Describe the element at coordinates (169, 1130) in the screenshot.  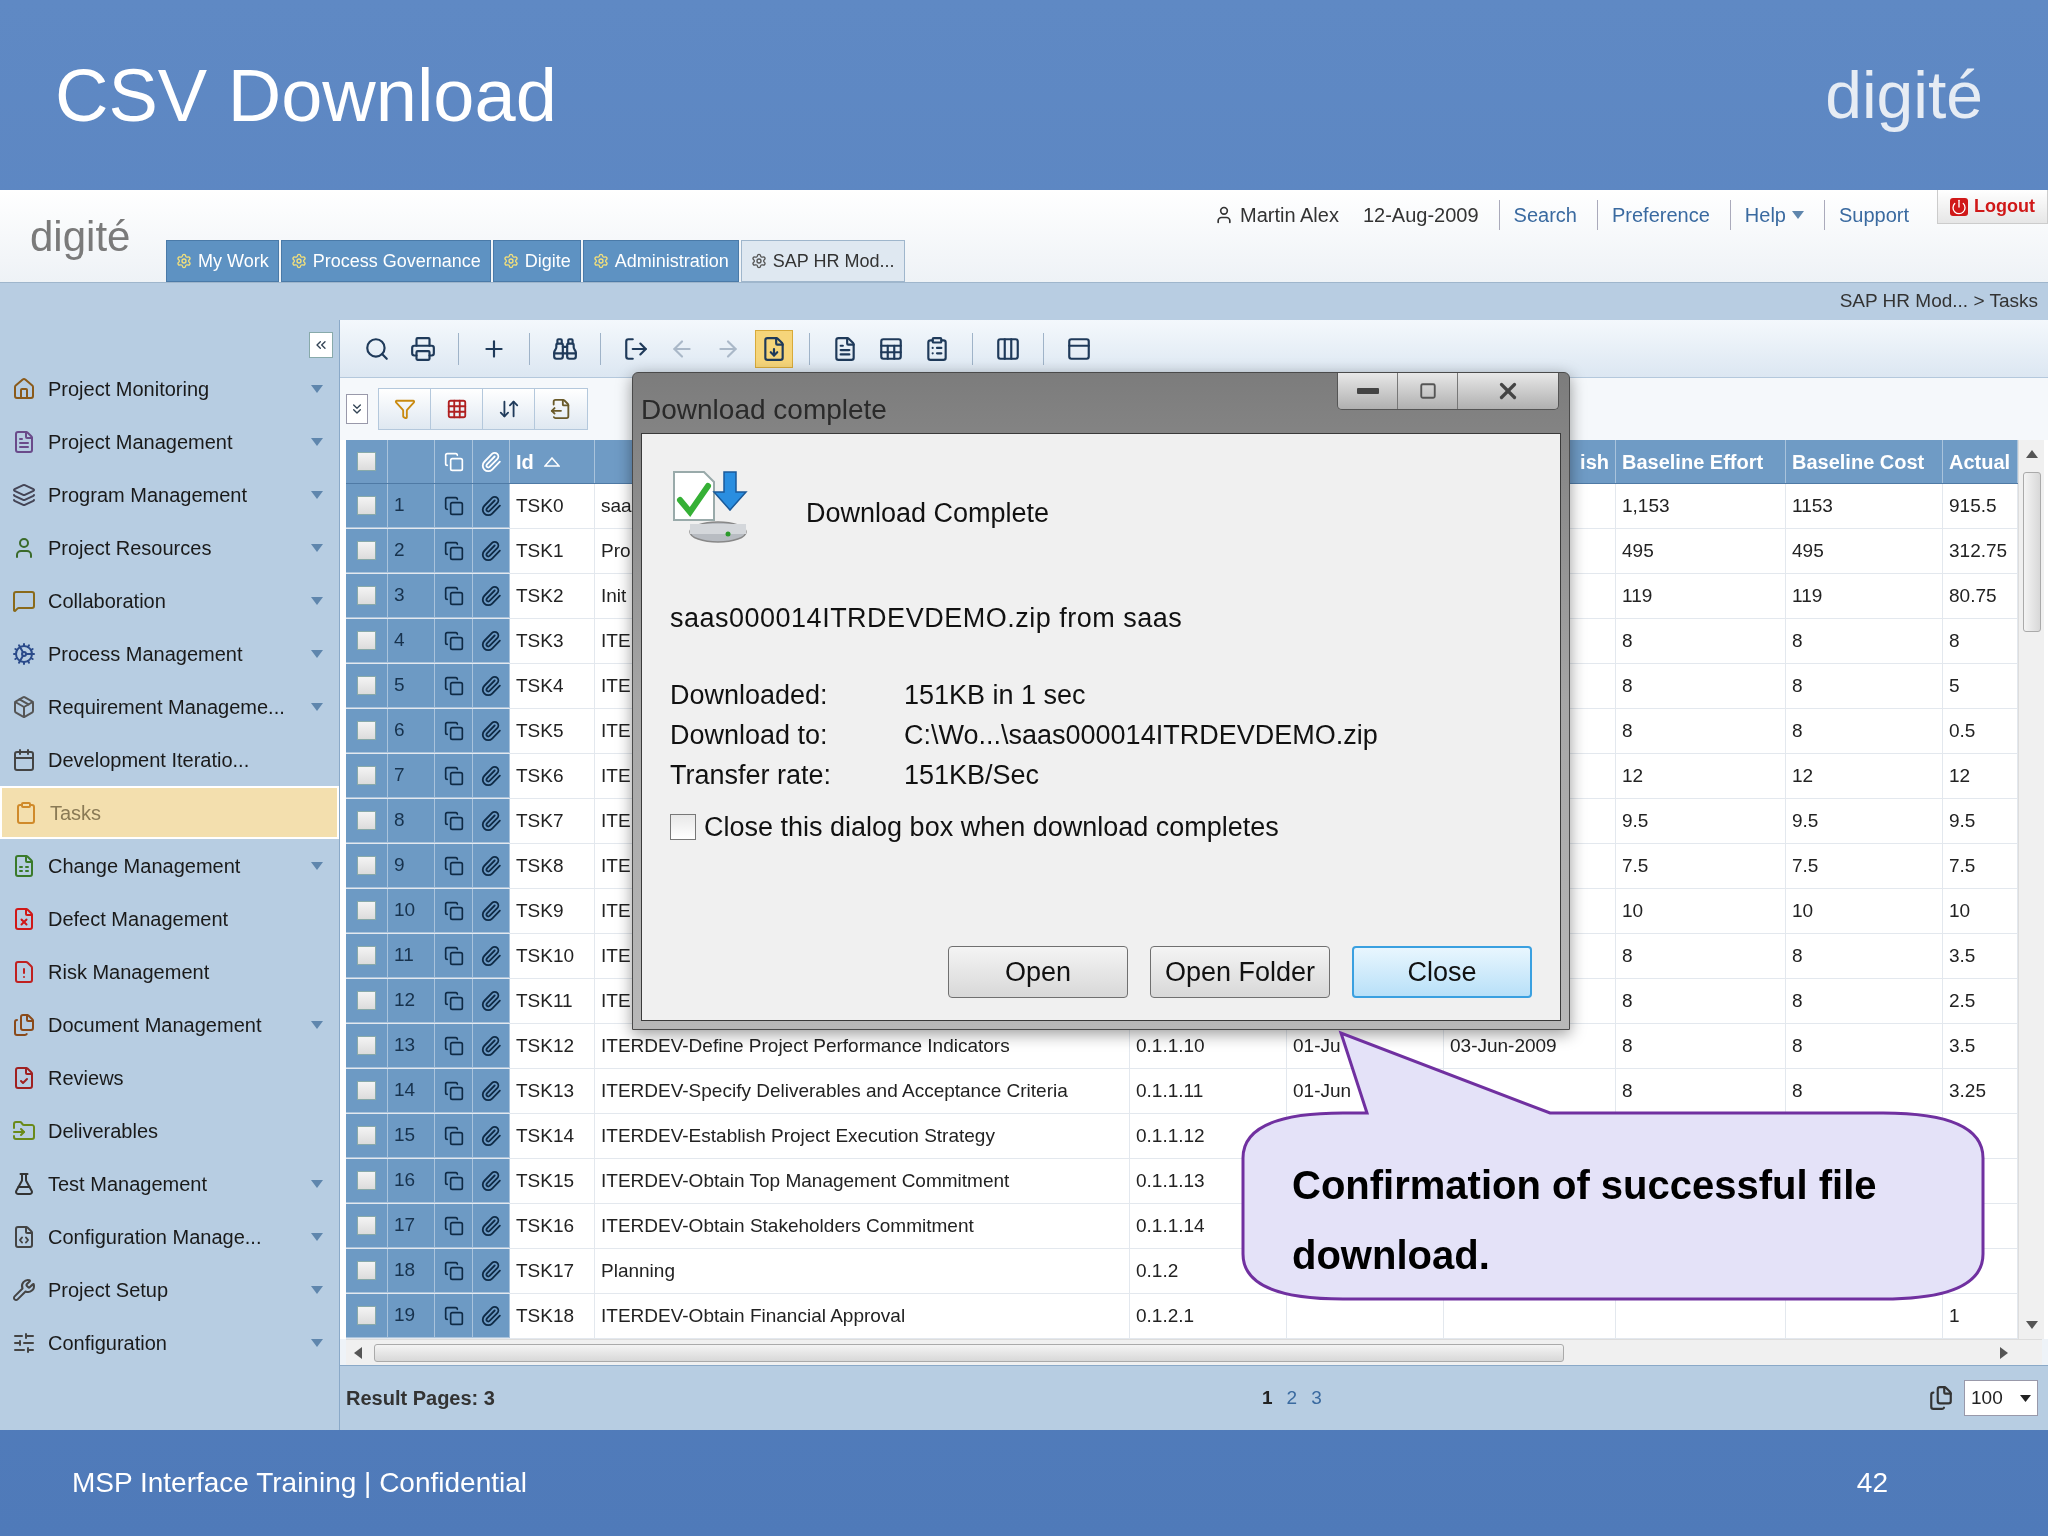
I see `sidebar-item: Deliverables` at that location.